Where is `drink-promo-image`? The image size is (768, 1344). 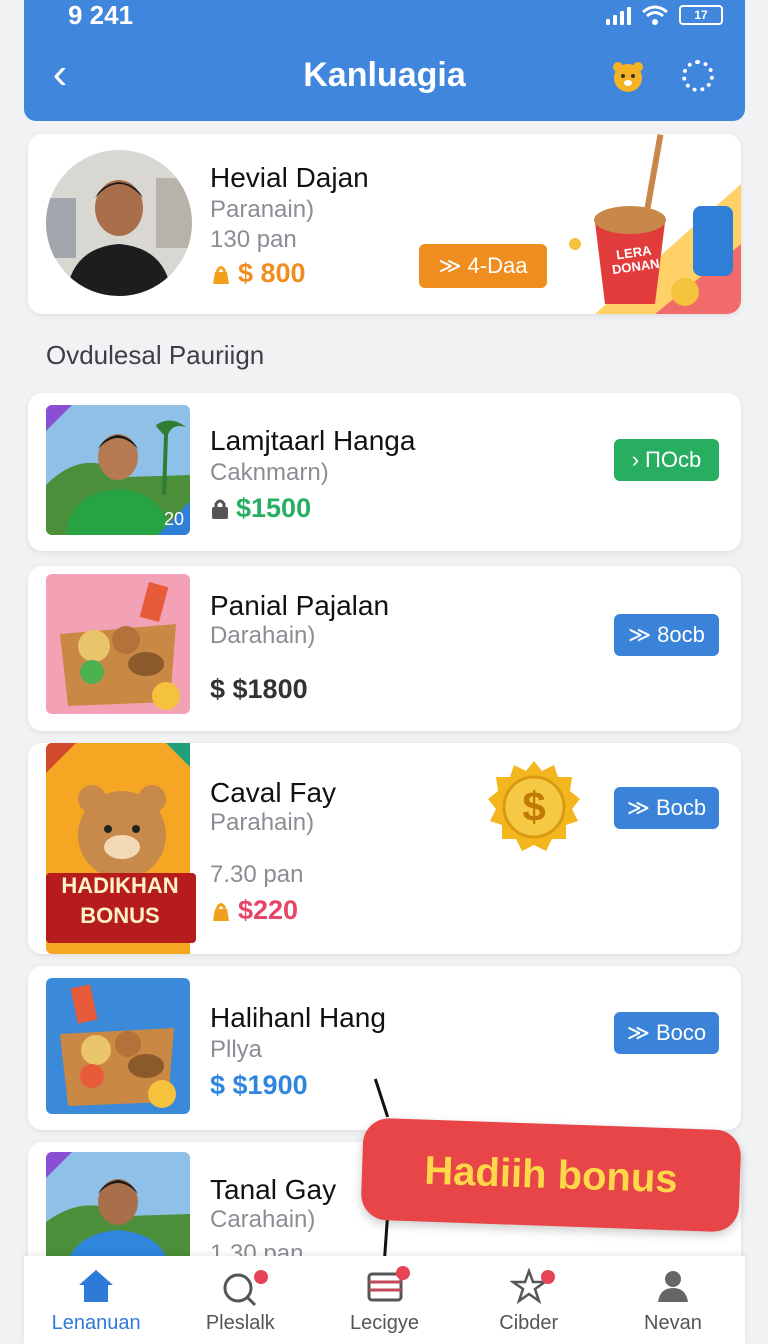
drink-promo-image is located at coordinates (655, 224).